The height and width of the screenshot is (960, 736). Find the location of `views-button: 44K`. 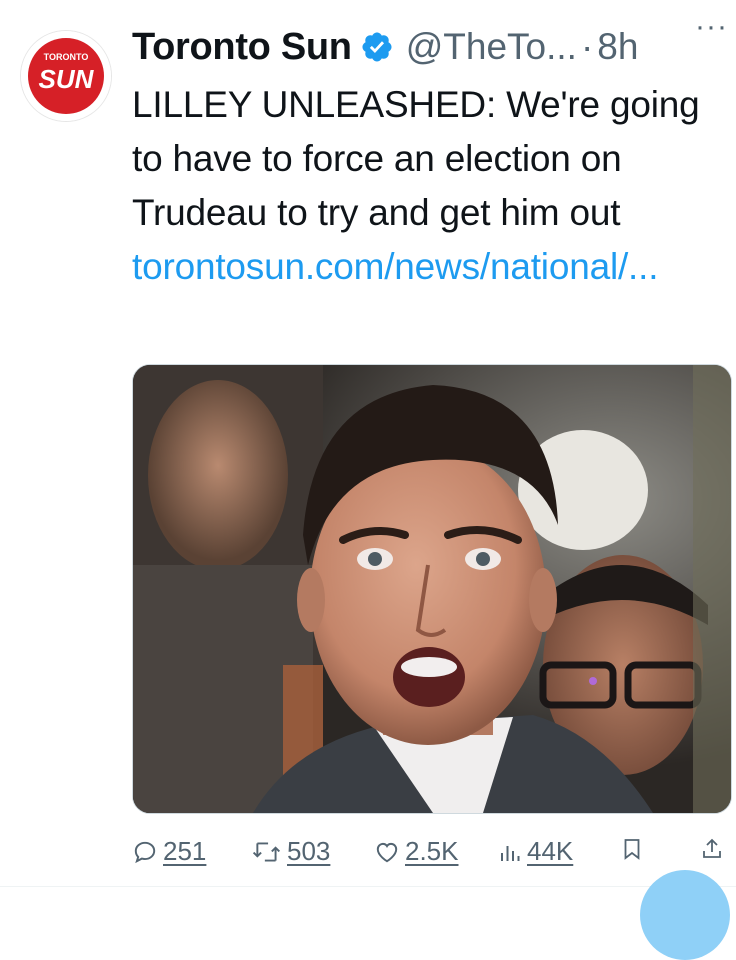

views-button: 44K is located at coordinates (535, 851).